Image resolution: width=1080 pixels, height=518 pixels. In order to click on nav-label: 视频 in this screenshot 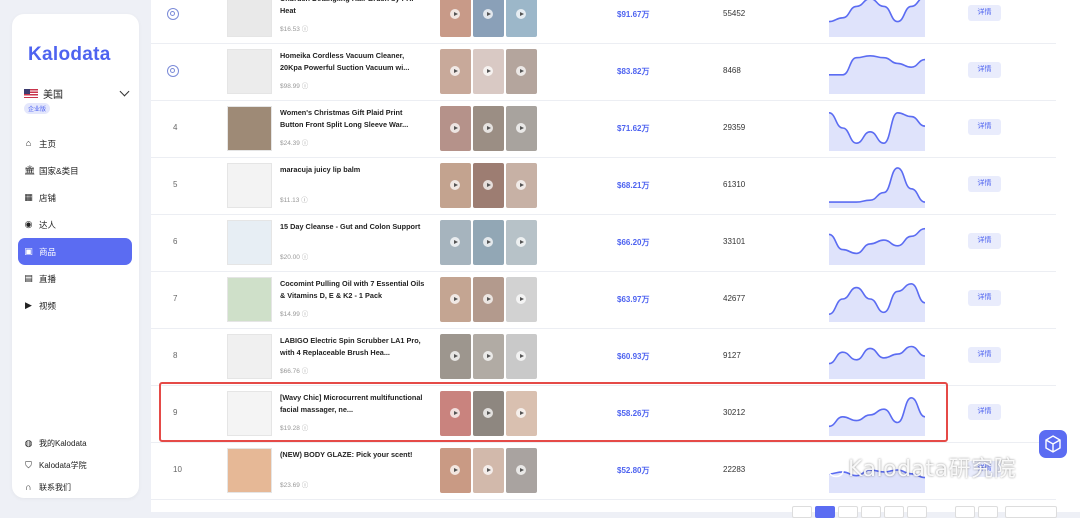, I will do `click(48, 305)`.